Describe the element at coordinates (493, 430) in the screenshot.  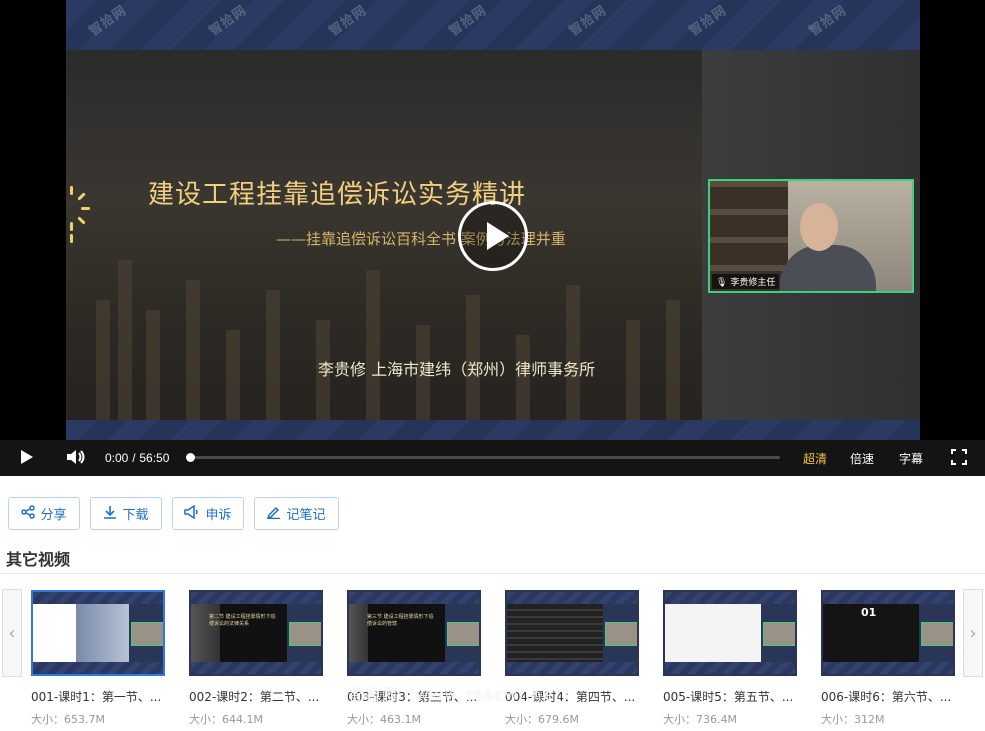
I see `watermark-band-bottom` at that location.